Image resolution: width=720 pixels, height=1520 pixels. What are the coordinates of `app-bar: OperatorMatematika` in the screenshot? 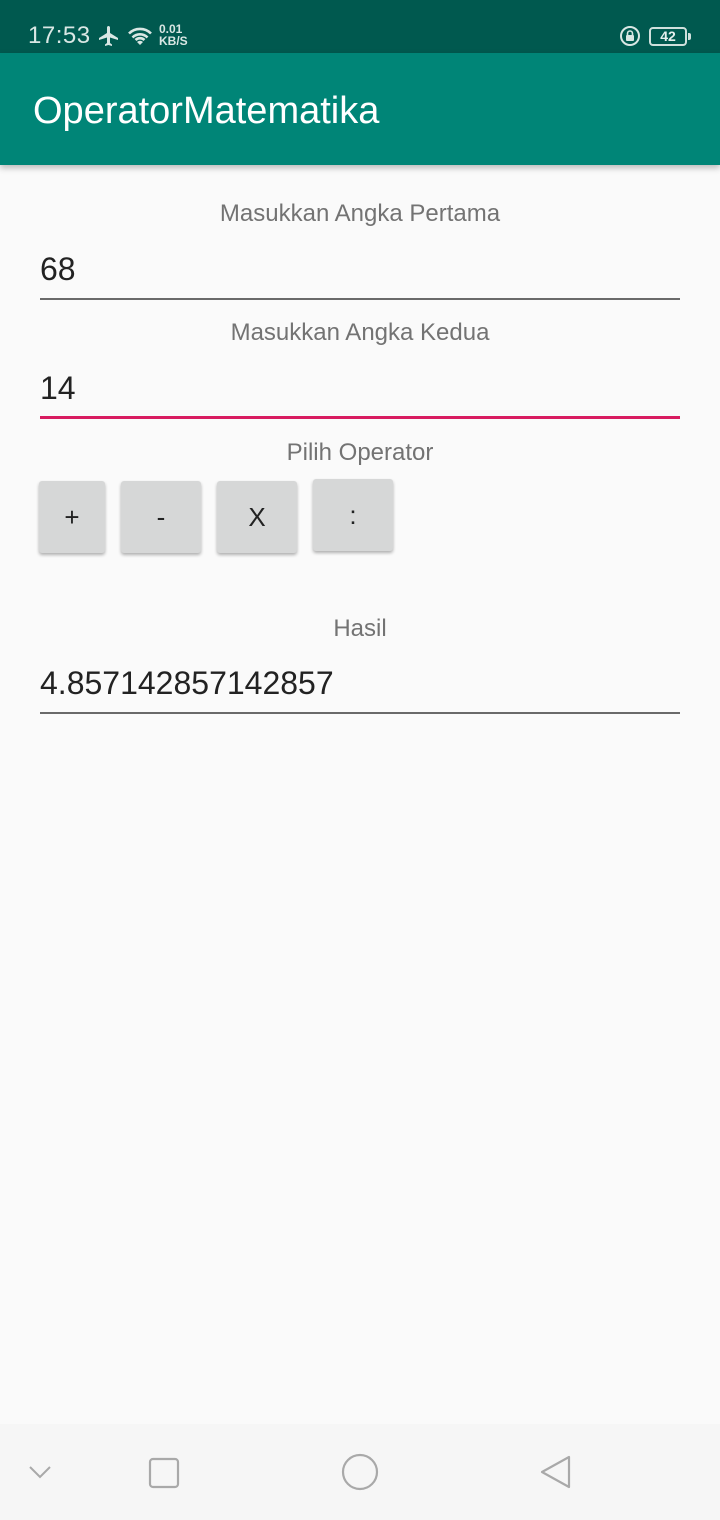 It's located at (360, 109).